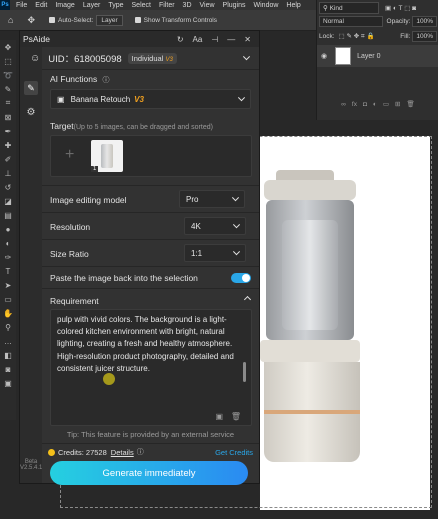 This screenshot has width=438, height=519. What do you see at coordinates (219, 416) in the screenshot?
I see `image-insert-icon: ▣` at bounding box center [219, 416].